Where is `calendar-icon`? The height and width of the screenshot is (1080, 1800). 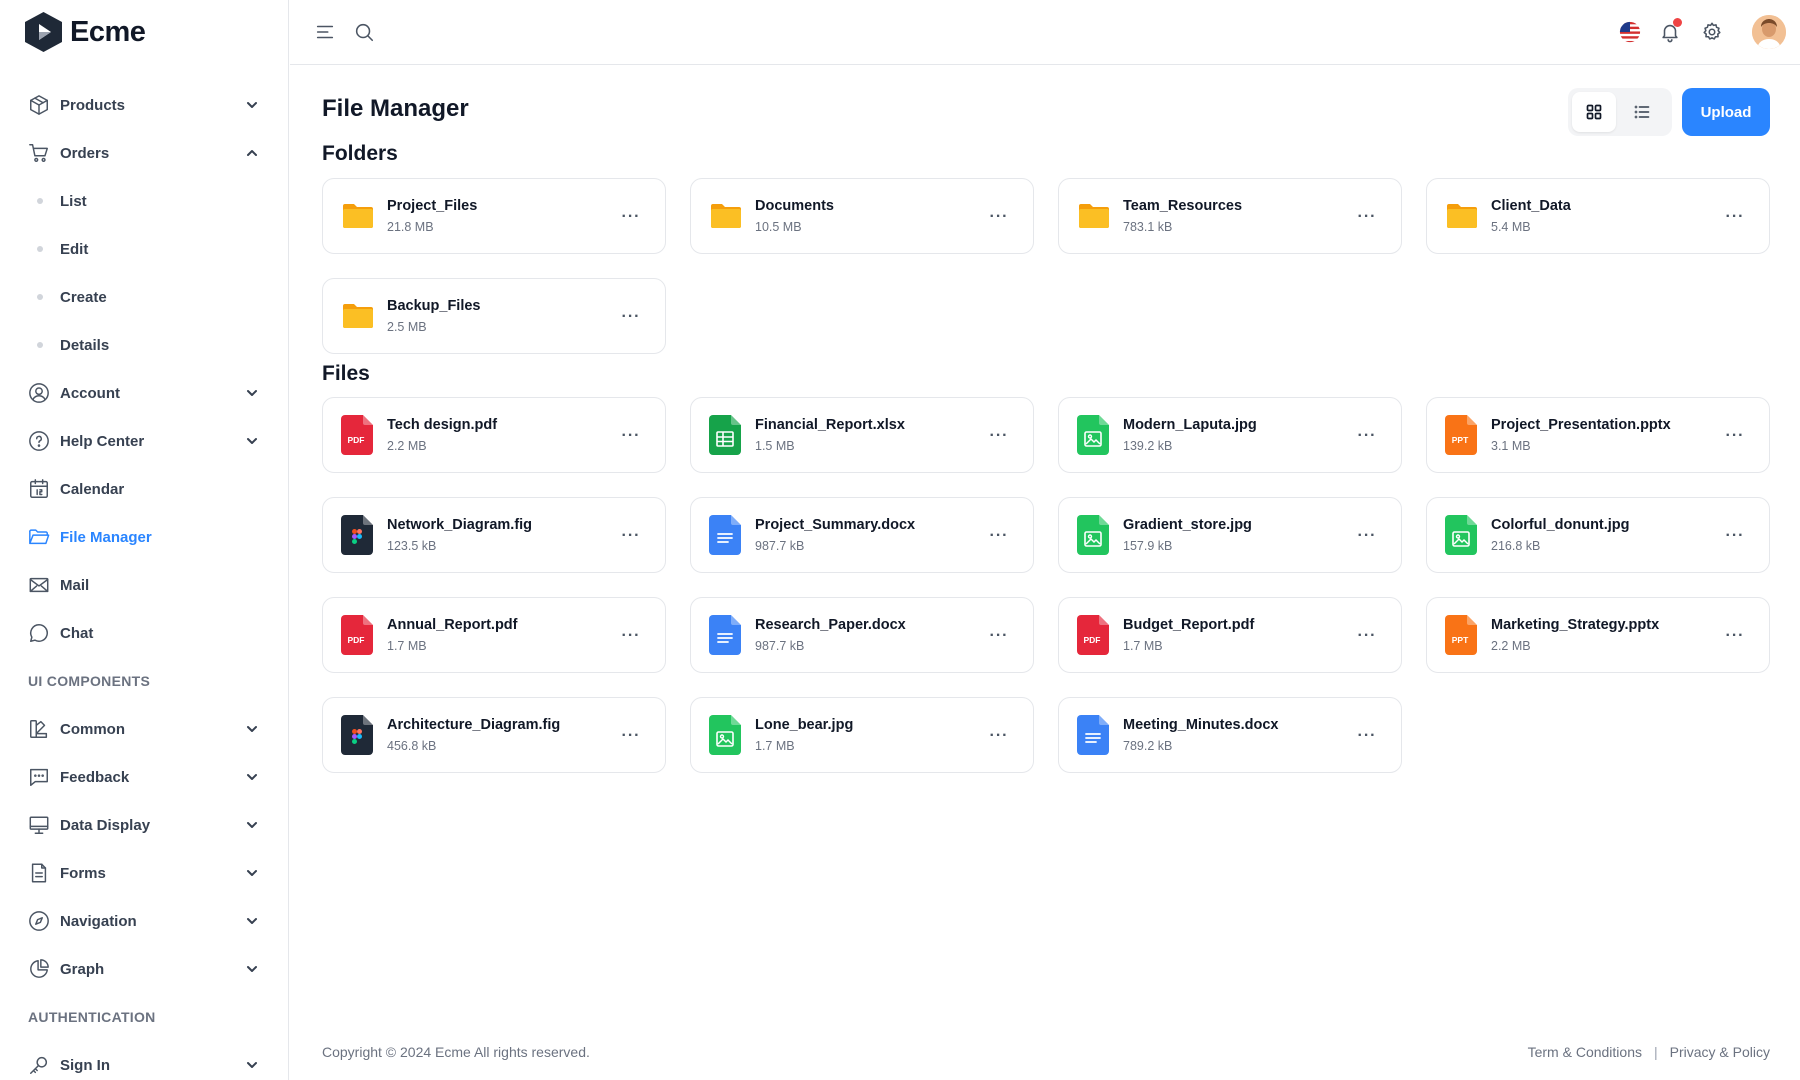
calendar-icon is located at coordinates (39, 489).